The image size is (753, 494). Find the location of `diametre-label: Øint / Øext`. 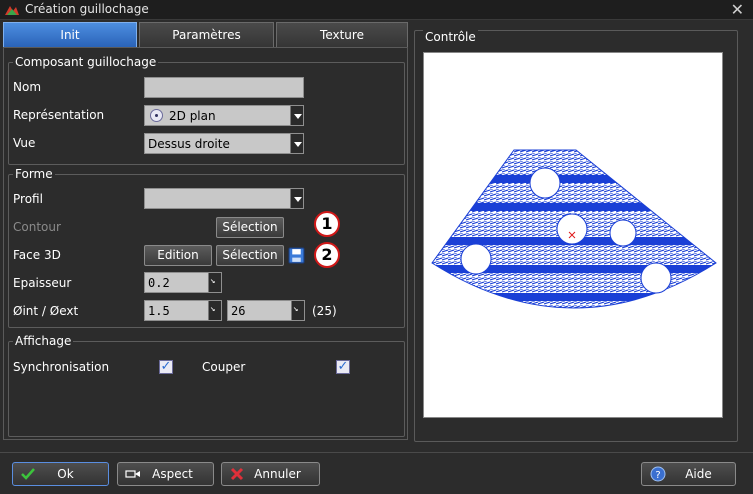

diametre-label: Øint / Øext is located at coordinates (46, 311).